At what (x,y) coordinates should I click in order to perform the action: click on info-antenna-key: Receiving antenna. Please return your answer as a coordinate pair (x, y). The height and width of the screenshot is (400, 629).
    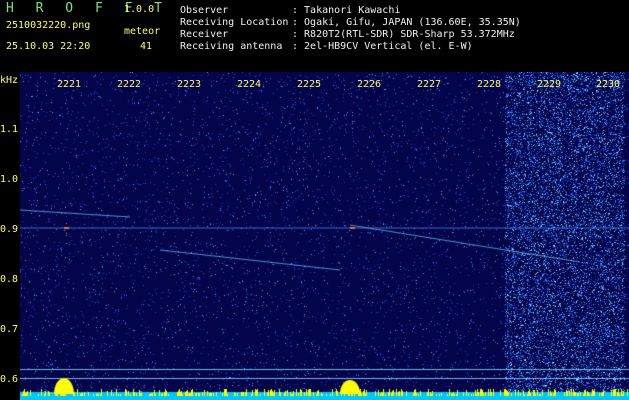
    Looking at the image, I should click on (231, 46).